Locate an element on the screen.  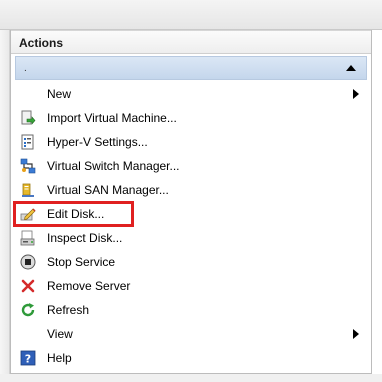
actions-pane-title: Actions is located at coordinates (191, 42).